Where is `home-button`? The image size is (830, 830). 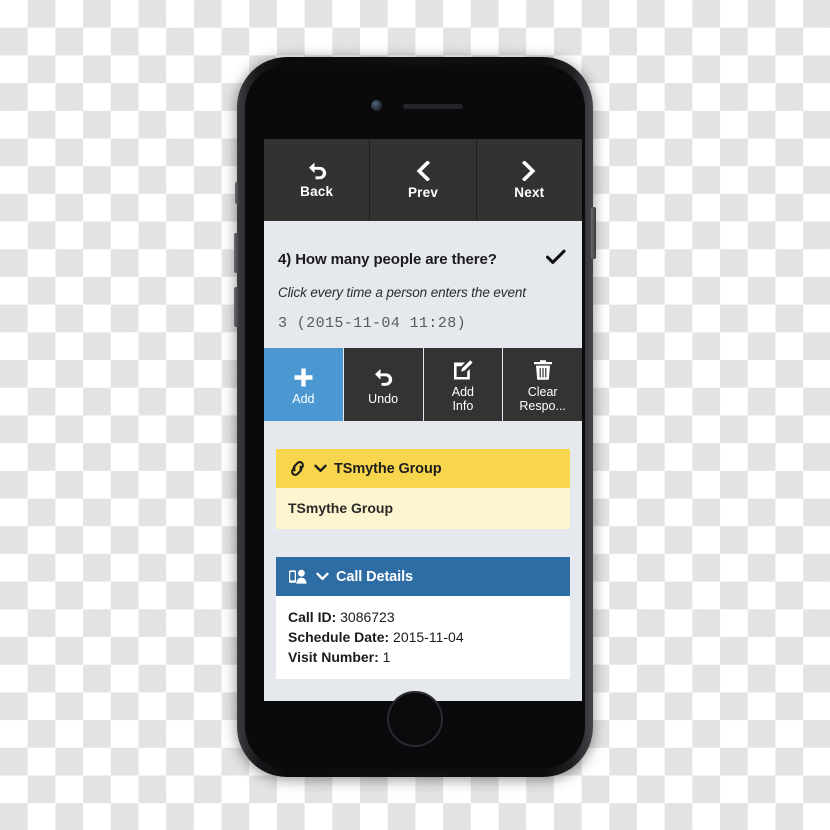 home-button is located at coordinates (415, 719).